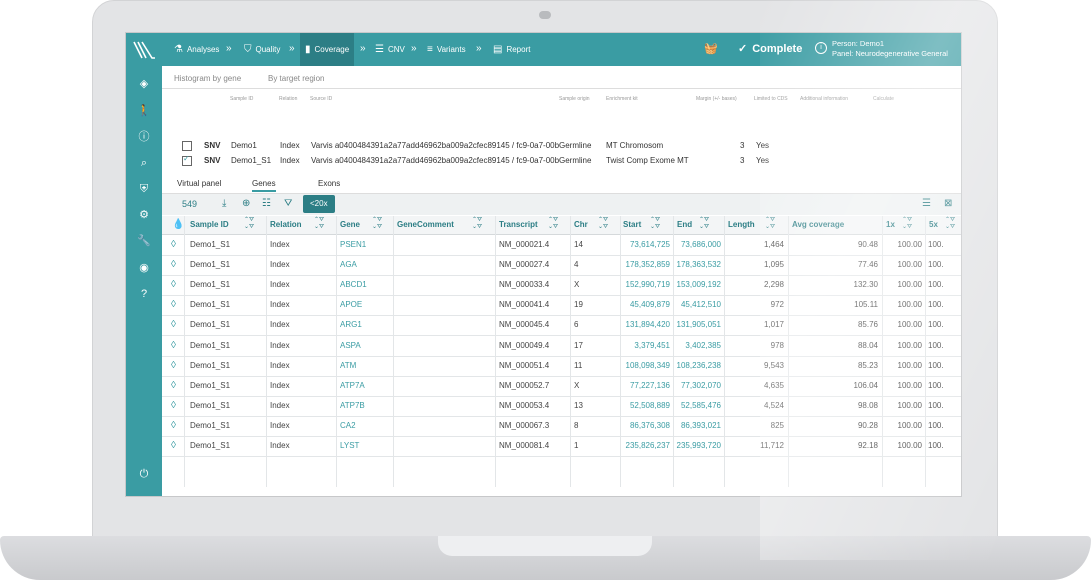 The height and width of the screenshot is (580, 1091). What do you see at coordinates (926, 203) in the screenshot?
I see `list-view-icon: ☰` at bounding box center [926, 203].